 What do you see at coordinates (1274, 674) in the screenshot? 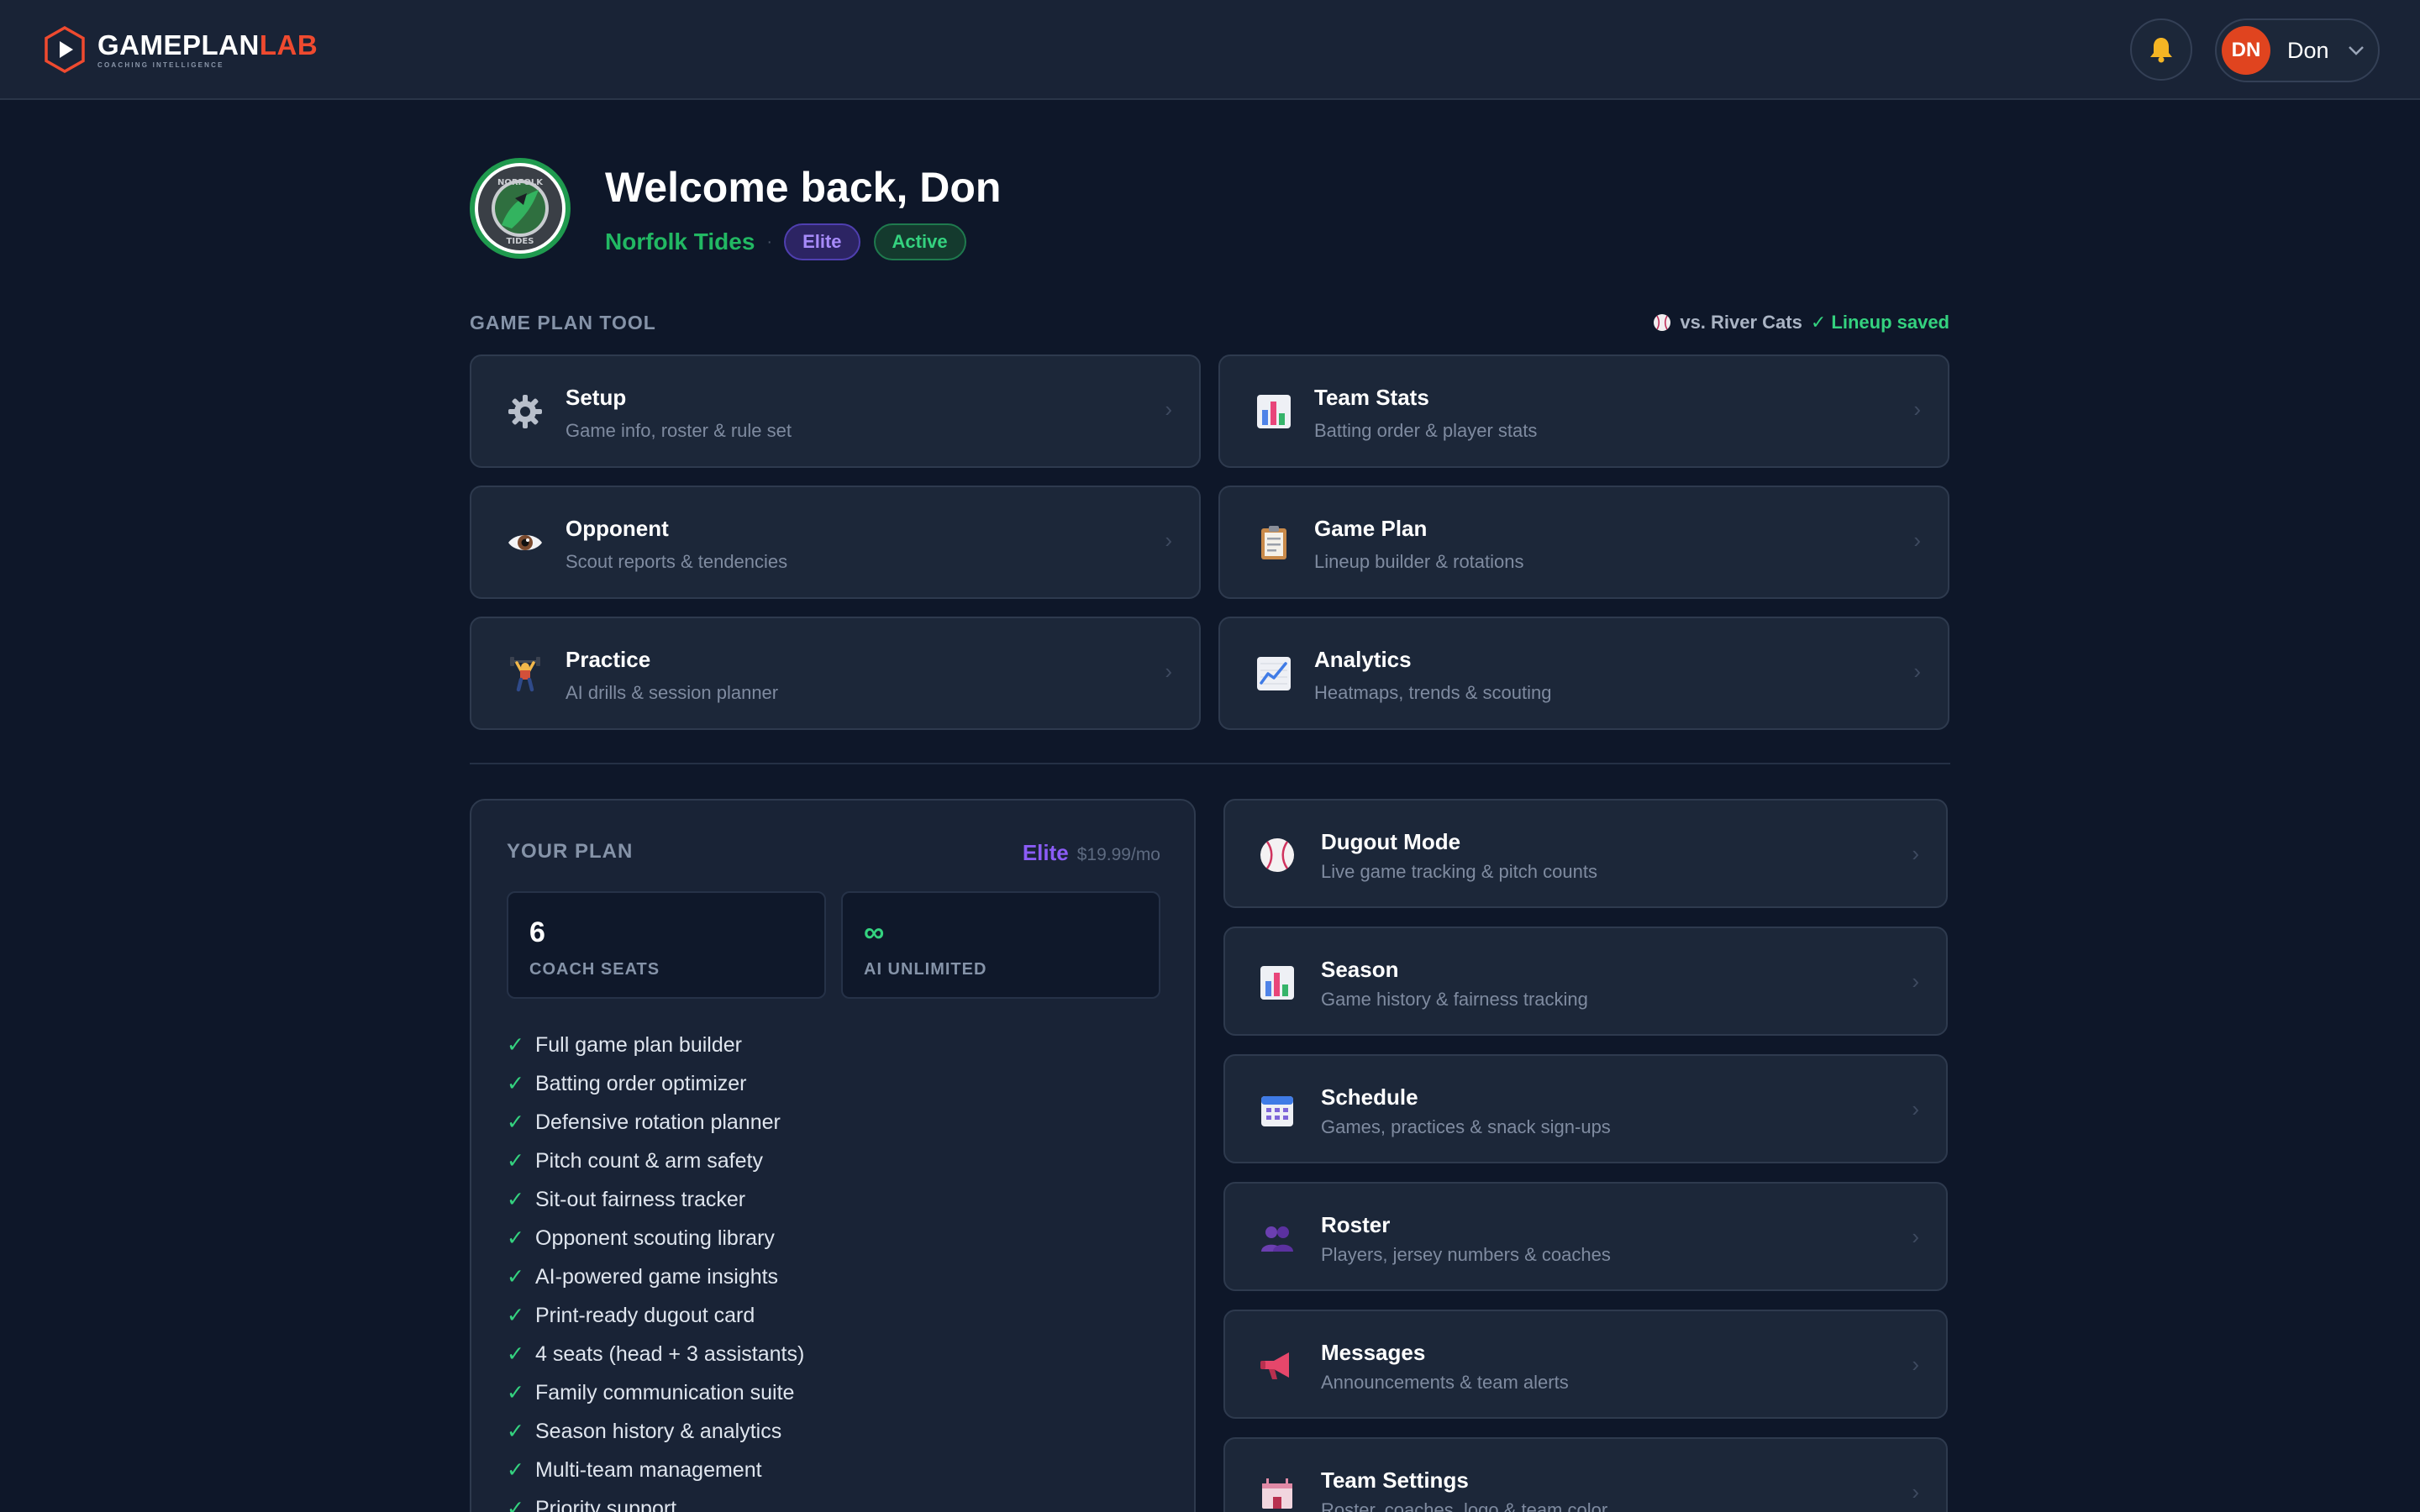
I see `trend-chart-icon` at bounding box center [1274, 674].